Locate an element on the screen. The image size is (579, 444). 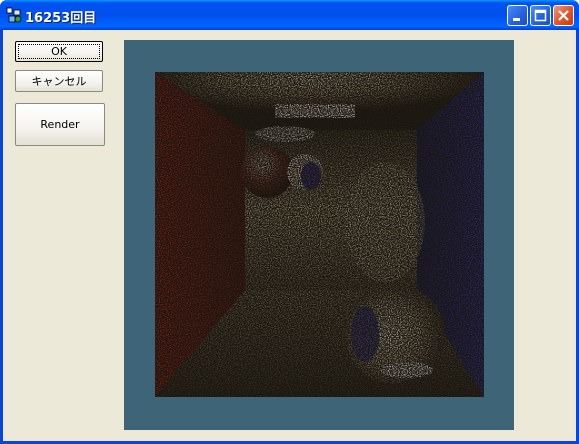
maximize-icon is located at coordinates (540, 15).